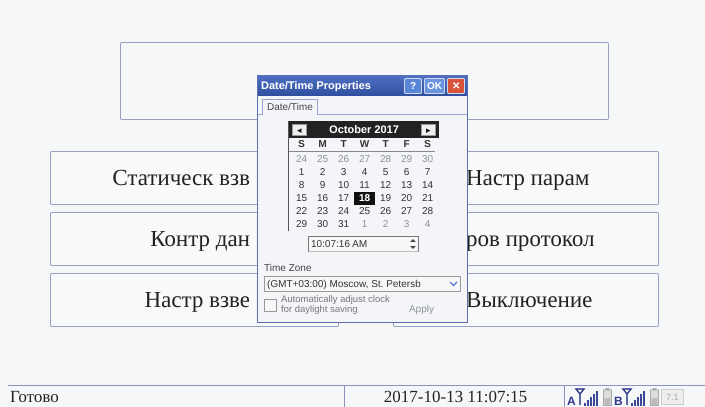  I want to click on calendar-day: 25, so click(364, 211).